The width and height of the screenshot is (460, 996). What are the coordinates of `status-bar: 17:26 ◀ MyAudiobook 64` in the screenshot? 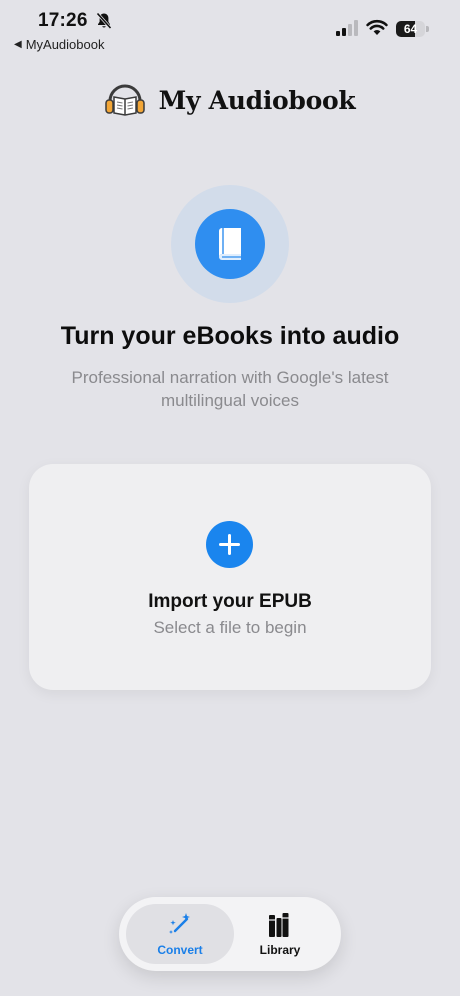 It's located at (230, 30).